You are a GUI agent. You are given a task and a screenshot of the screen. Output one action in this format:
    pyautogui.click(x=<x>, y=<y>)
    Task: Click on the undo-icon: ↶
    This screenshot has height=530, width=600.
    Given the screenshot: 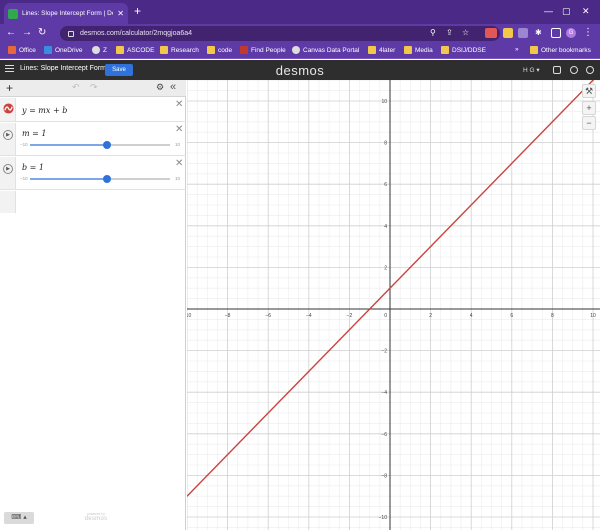 What is the action you would take?
    pyautogui.click(x=76, y=87)
    